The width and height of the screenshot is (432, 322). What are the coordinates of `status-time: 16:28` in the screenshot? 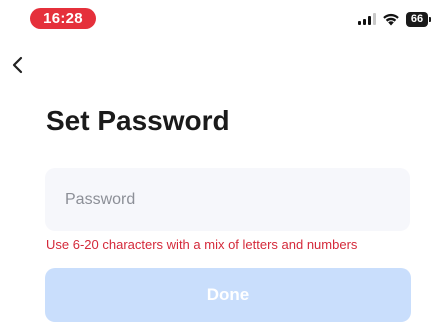 It's located at (63, 18).